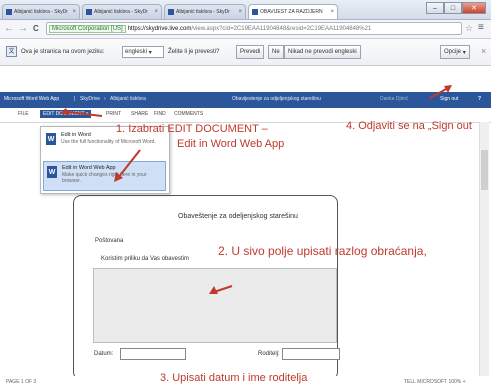 The height and width of the screenshot is (388, 491). What do you see at coordinates (234, 378) in the screenshot?
I see `annotation-step-3: 3. Upisati datum i ime roditelja` at bounding box center [234, 378].